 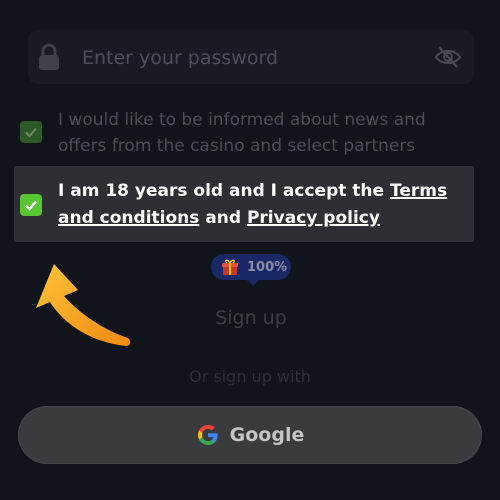 I want to click on news-checkbox, so click(x=31, y=132).